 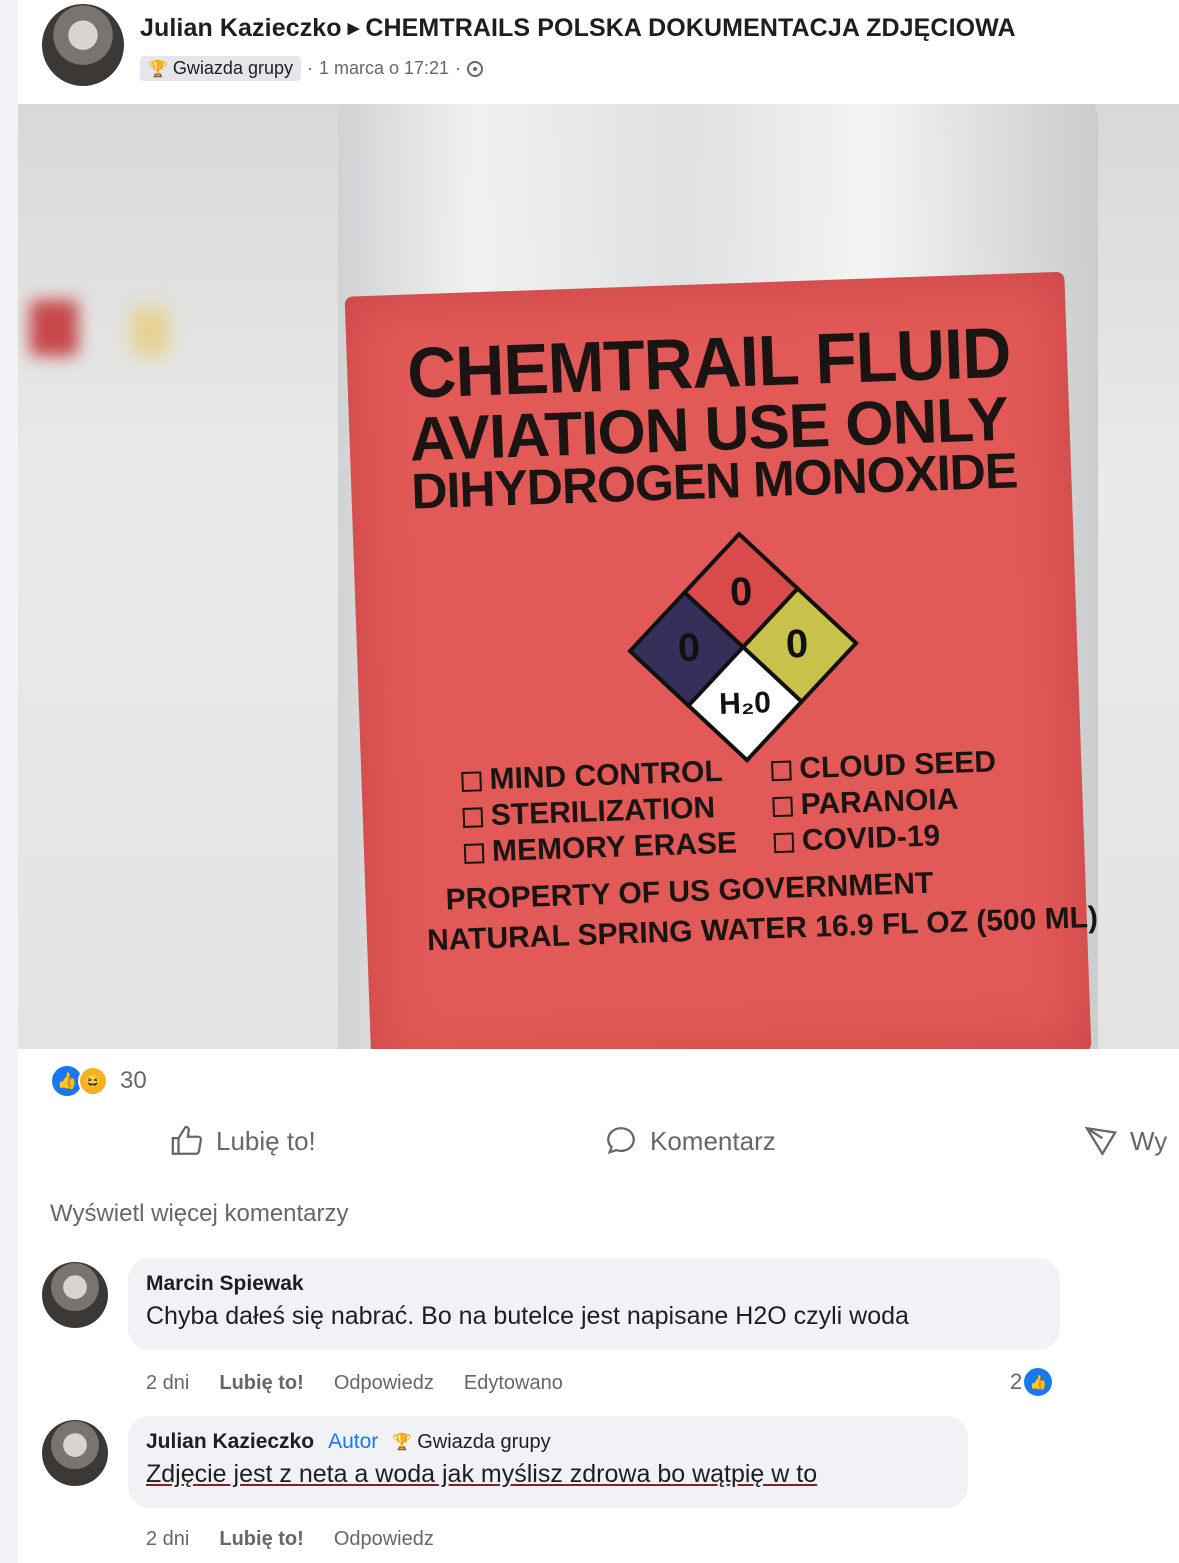 What do you see at coordinates (797, 644) in the screenshot?
I see `diamond-right-value: 0` at bounding box center [797, 644].